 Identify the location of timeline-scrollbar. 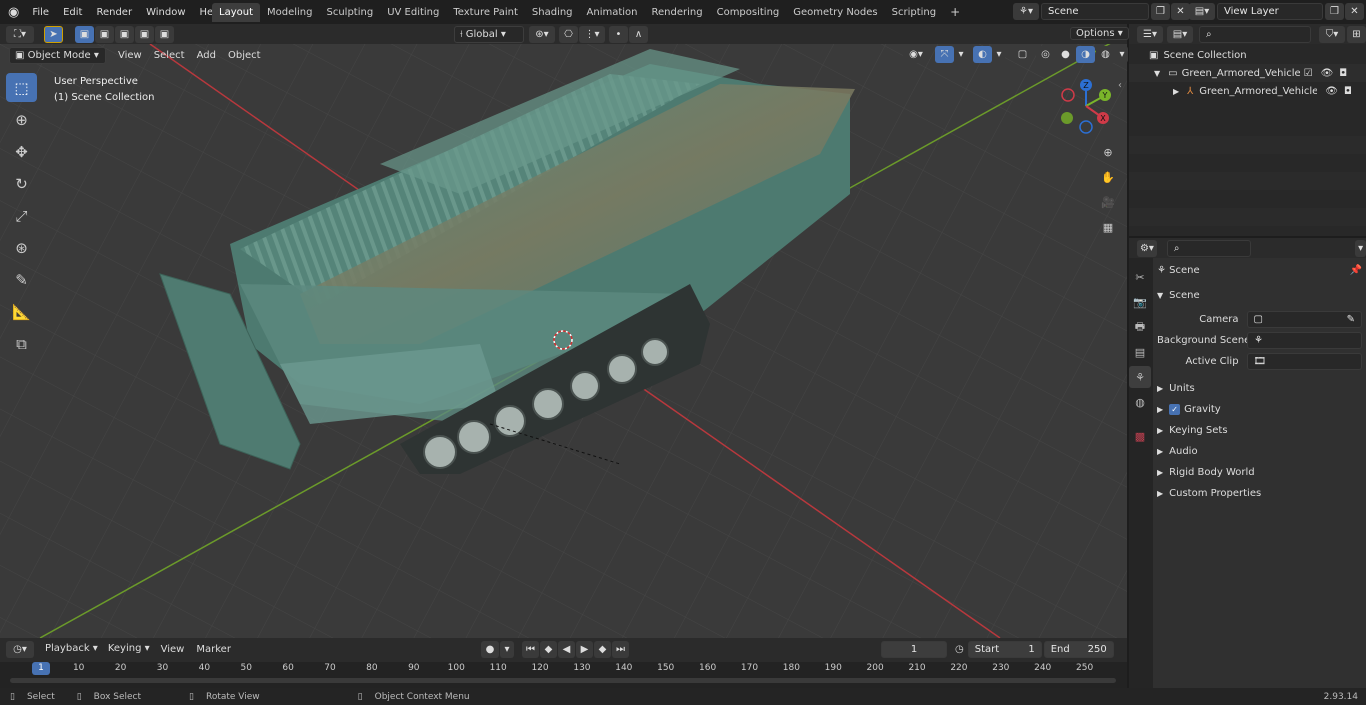
(563, 680).